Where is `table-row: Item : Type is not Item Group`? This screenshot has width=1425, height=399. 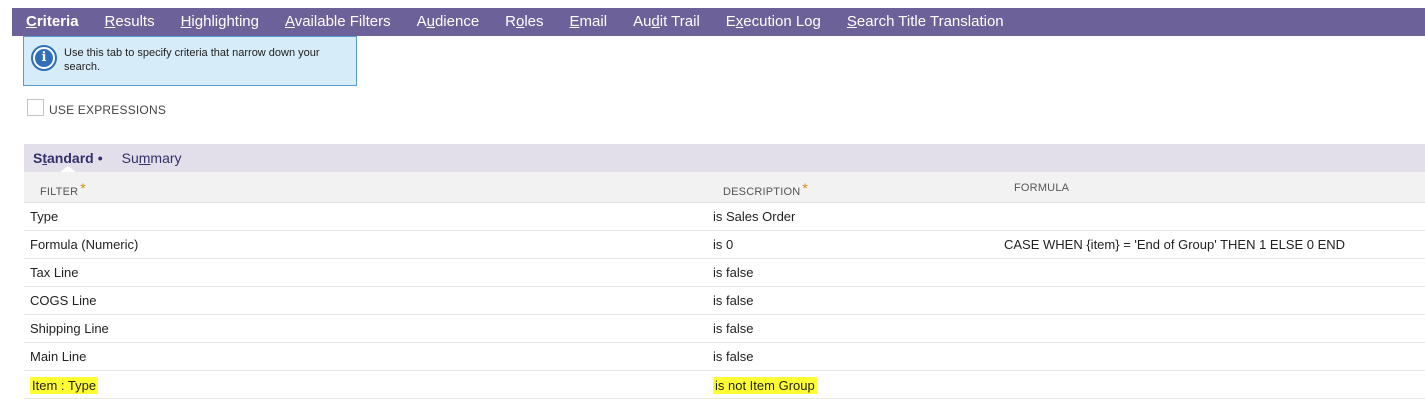
table-row: Item : Type is not Item Group is located at coordinates (724, 385).